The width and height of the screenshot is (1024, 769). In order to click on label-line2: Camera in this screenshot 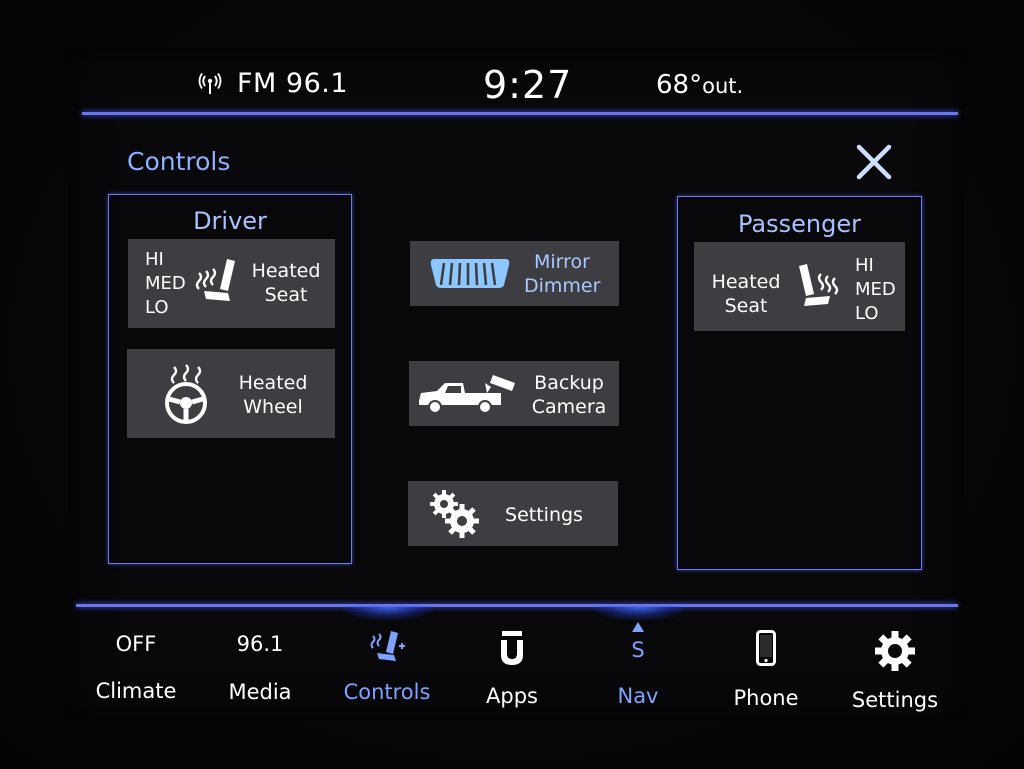, I will do `click(569, 407)`.